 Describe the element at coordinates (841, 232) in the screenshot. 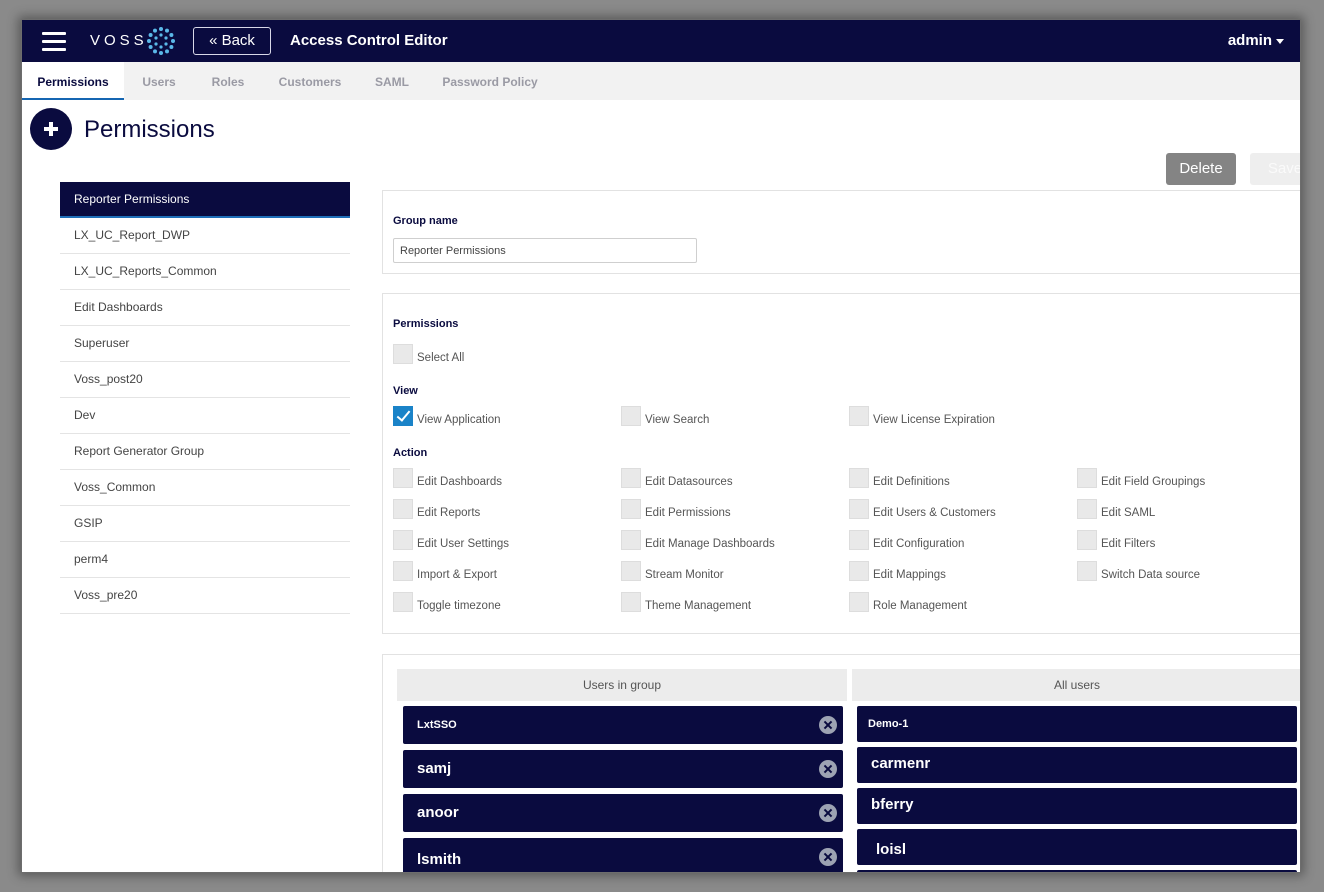

I see `group-name-panel: Group name` at that location.